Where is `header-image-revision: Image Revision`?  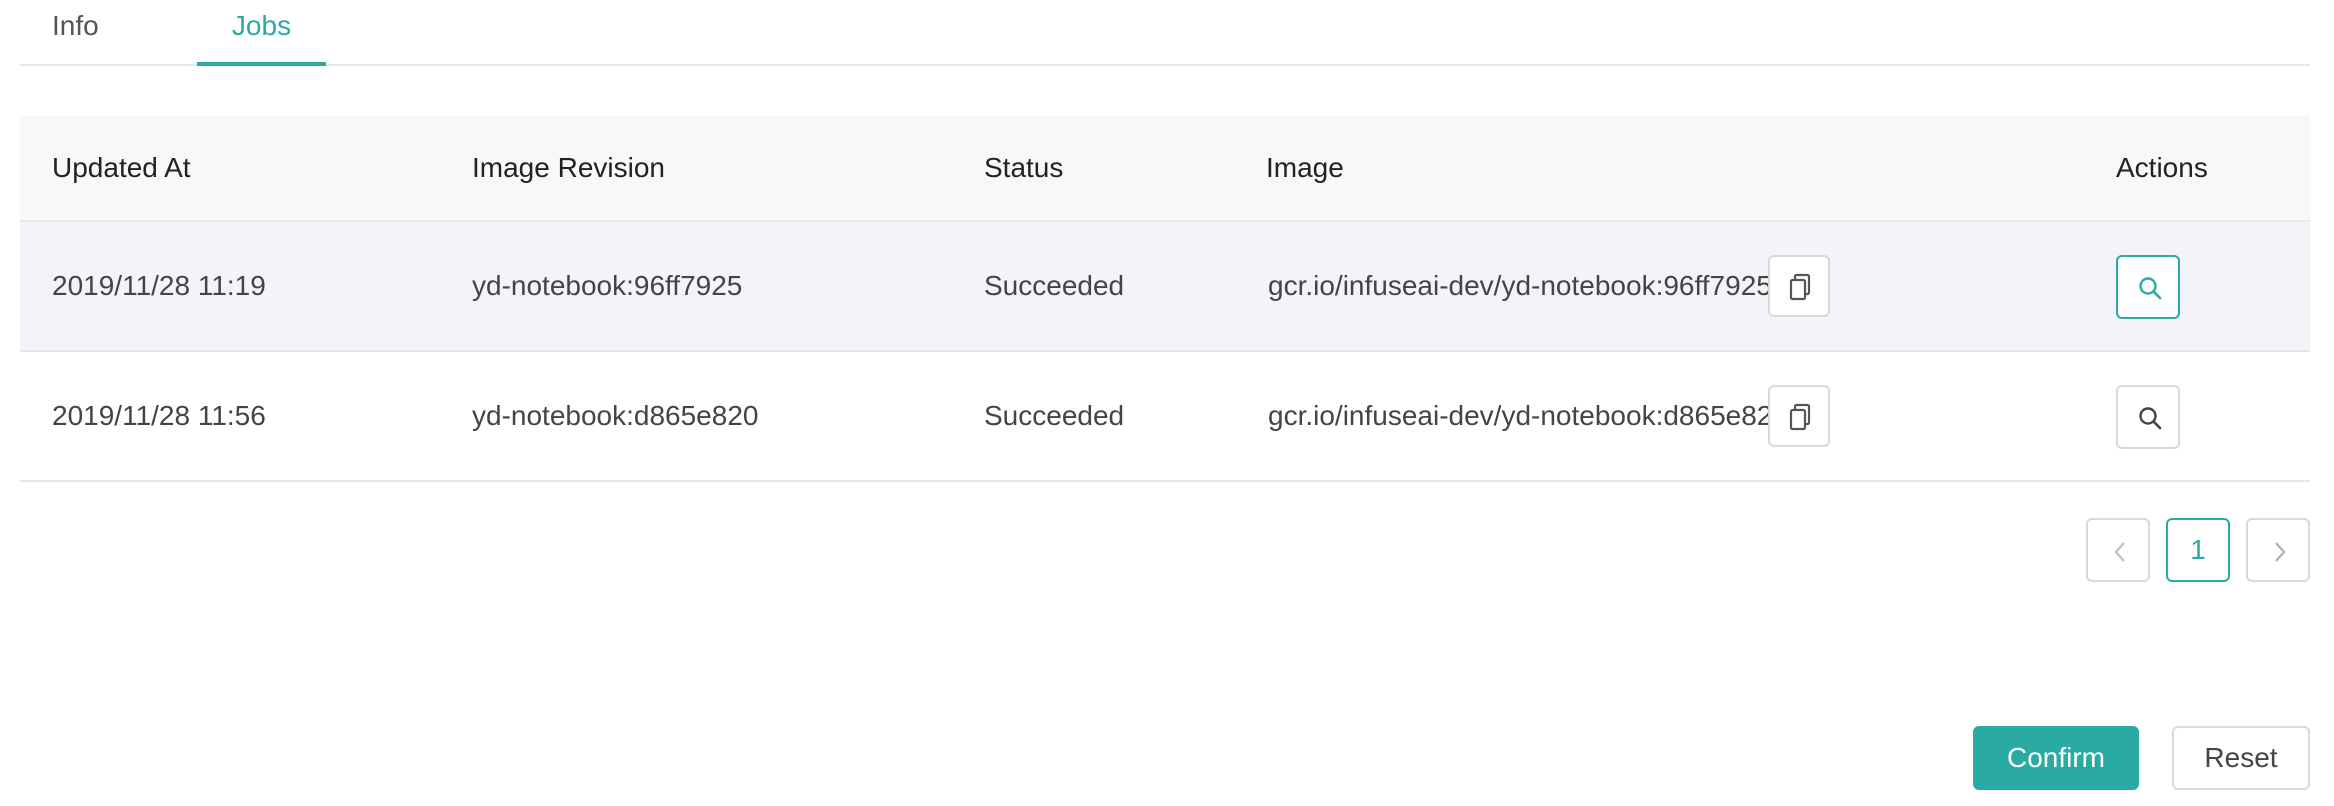
header-image-revision: Image Revision is located at coordinates (568, 167).